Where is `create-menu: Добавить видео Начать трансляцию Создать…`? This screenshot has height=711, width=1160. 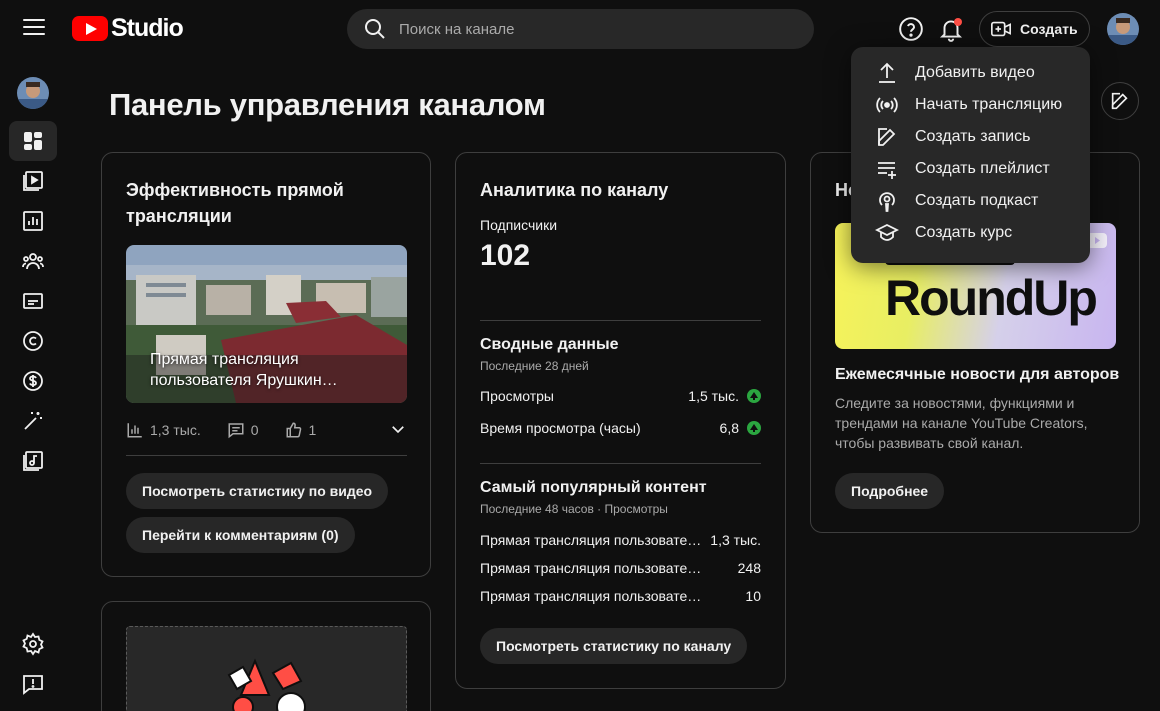
create-menu: Добавить видео Начать трансляцию Создать… is located at coordinates (970, 155).